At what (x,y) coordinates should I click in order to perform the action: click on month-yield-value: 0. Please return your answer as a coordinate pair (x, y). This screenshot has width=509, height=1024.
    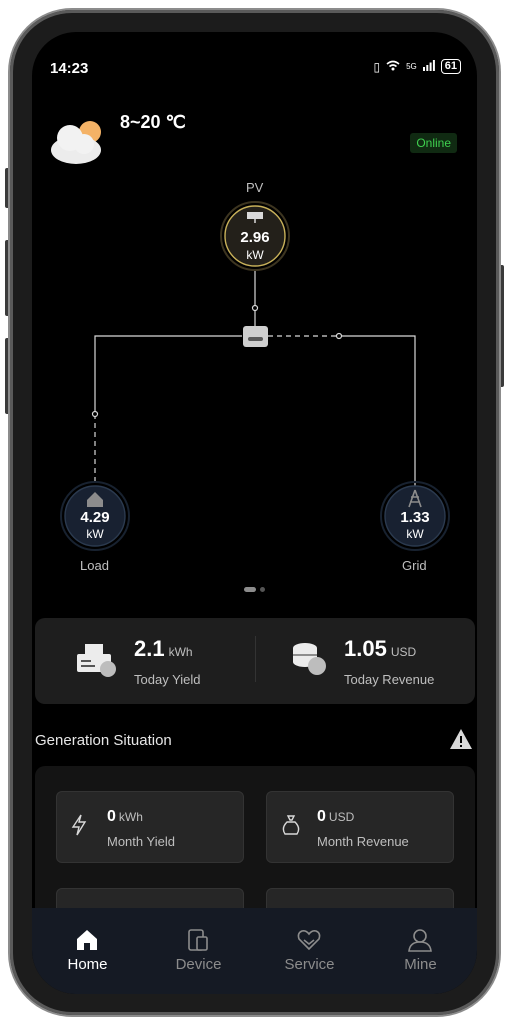
    Looking at the image, I should click on (111, 816).